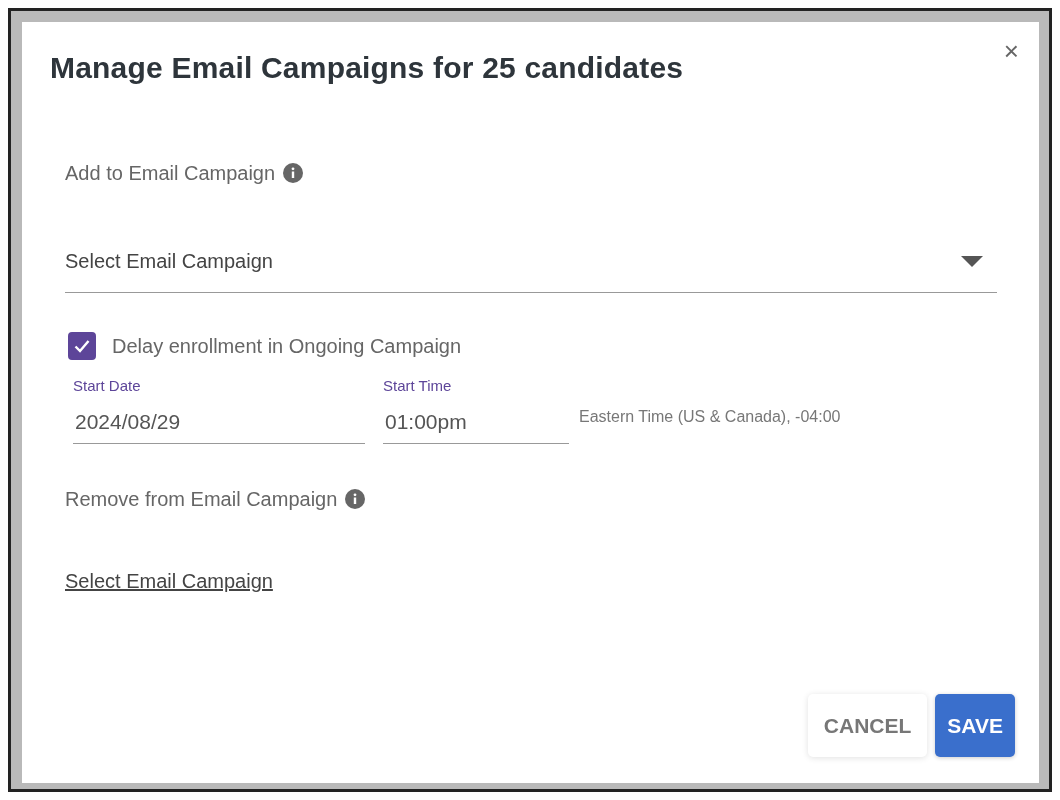  I want to click on campaign-link: Select Email Campaign, so click(169, 581).